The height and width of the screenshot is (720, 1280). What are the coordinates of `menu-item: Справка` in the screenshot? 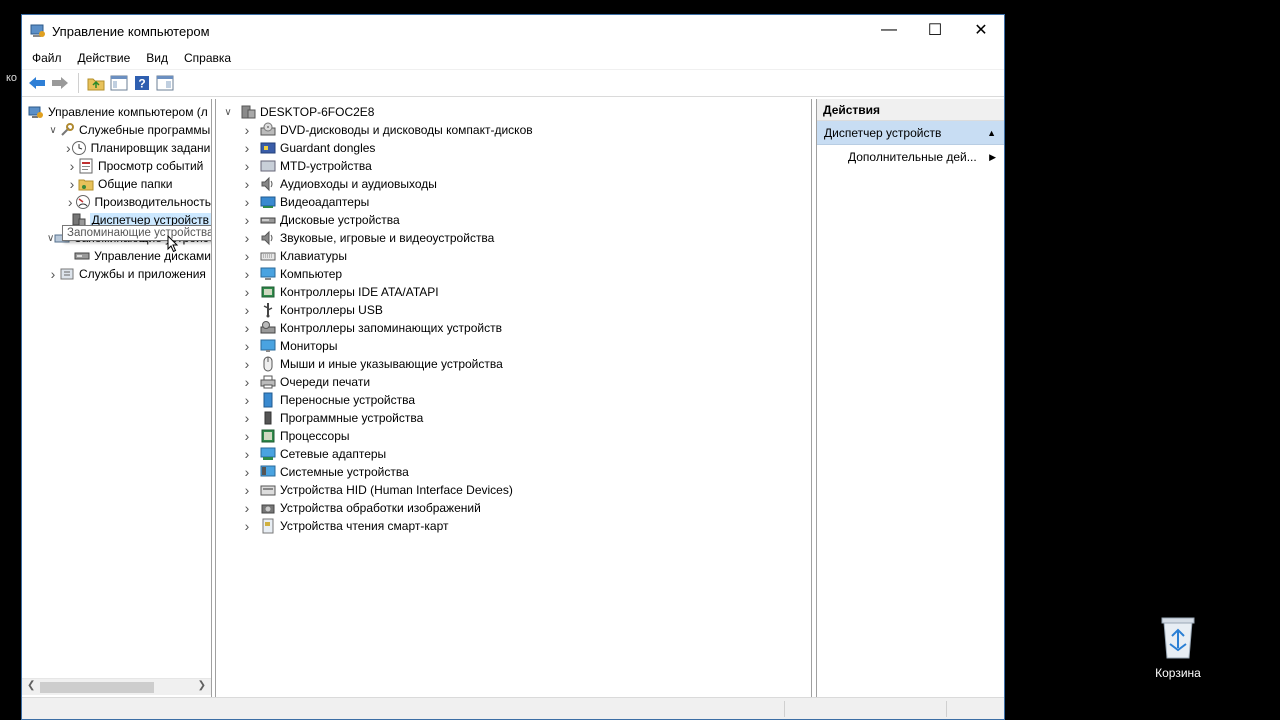 It's located at (207, 58).